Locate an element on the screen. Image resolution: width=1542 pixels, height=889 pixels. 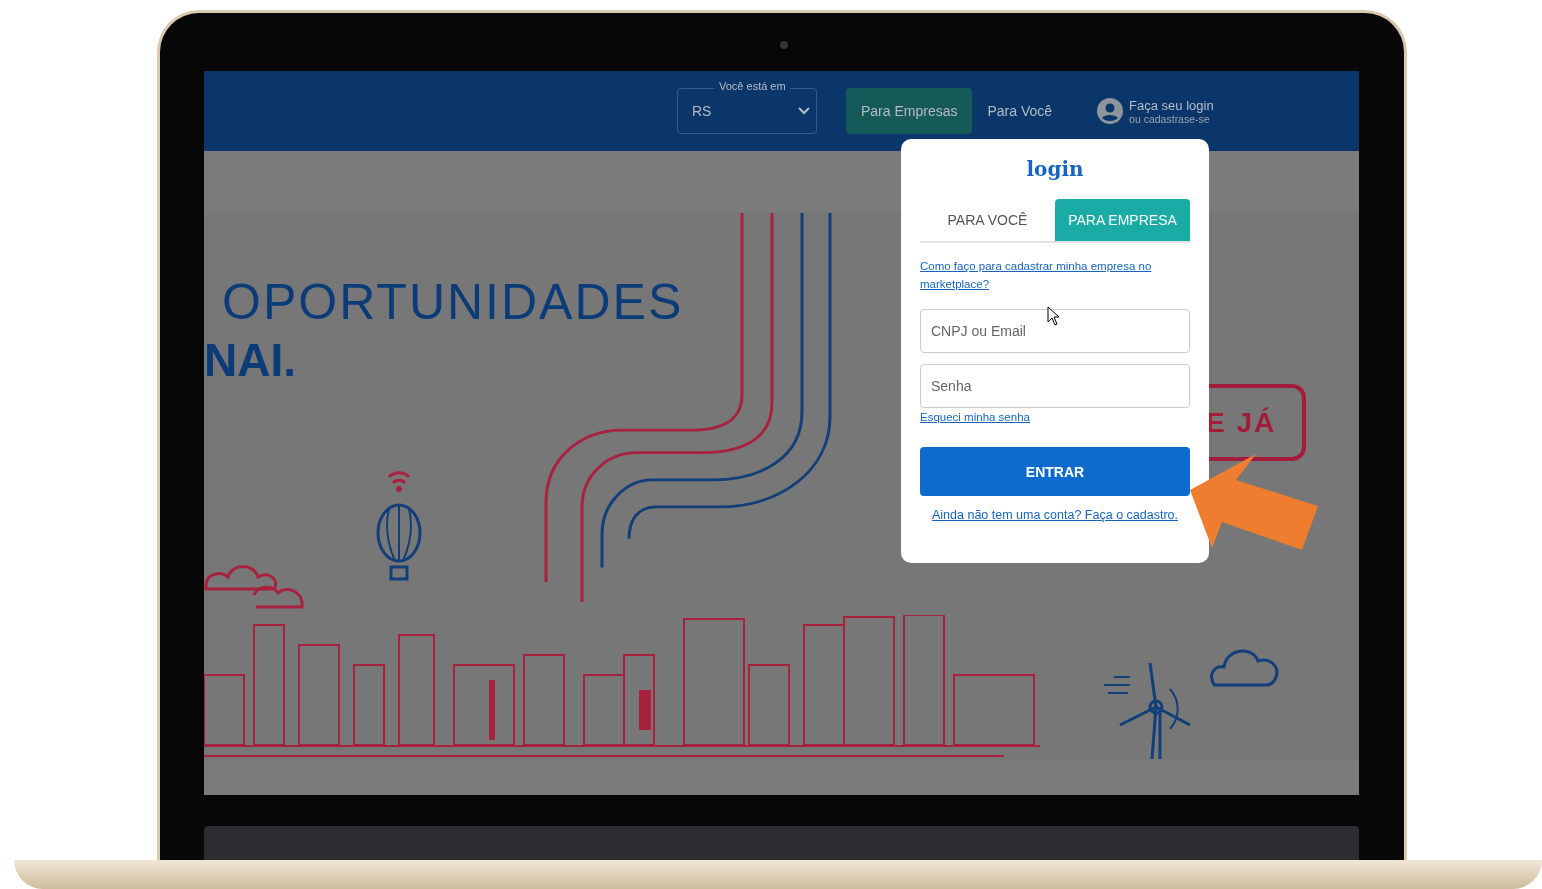
input-field: Senha is located at coordinates (1055, 386).